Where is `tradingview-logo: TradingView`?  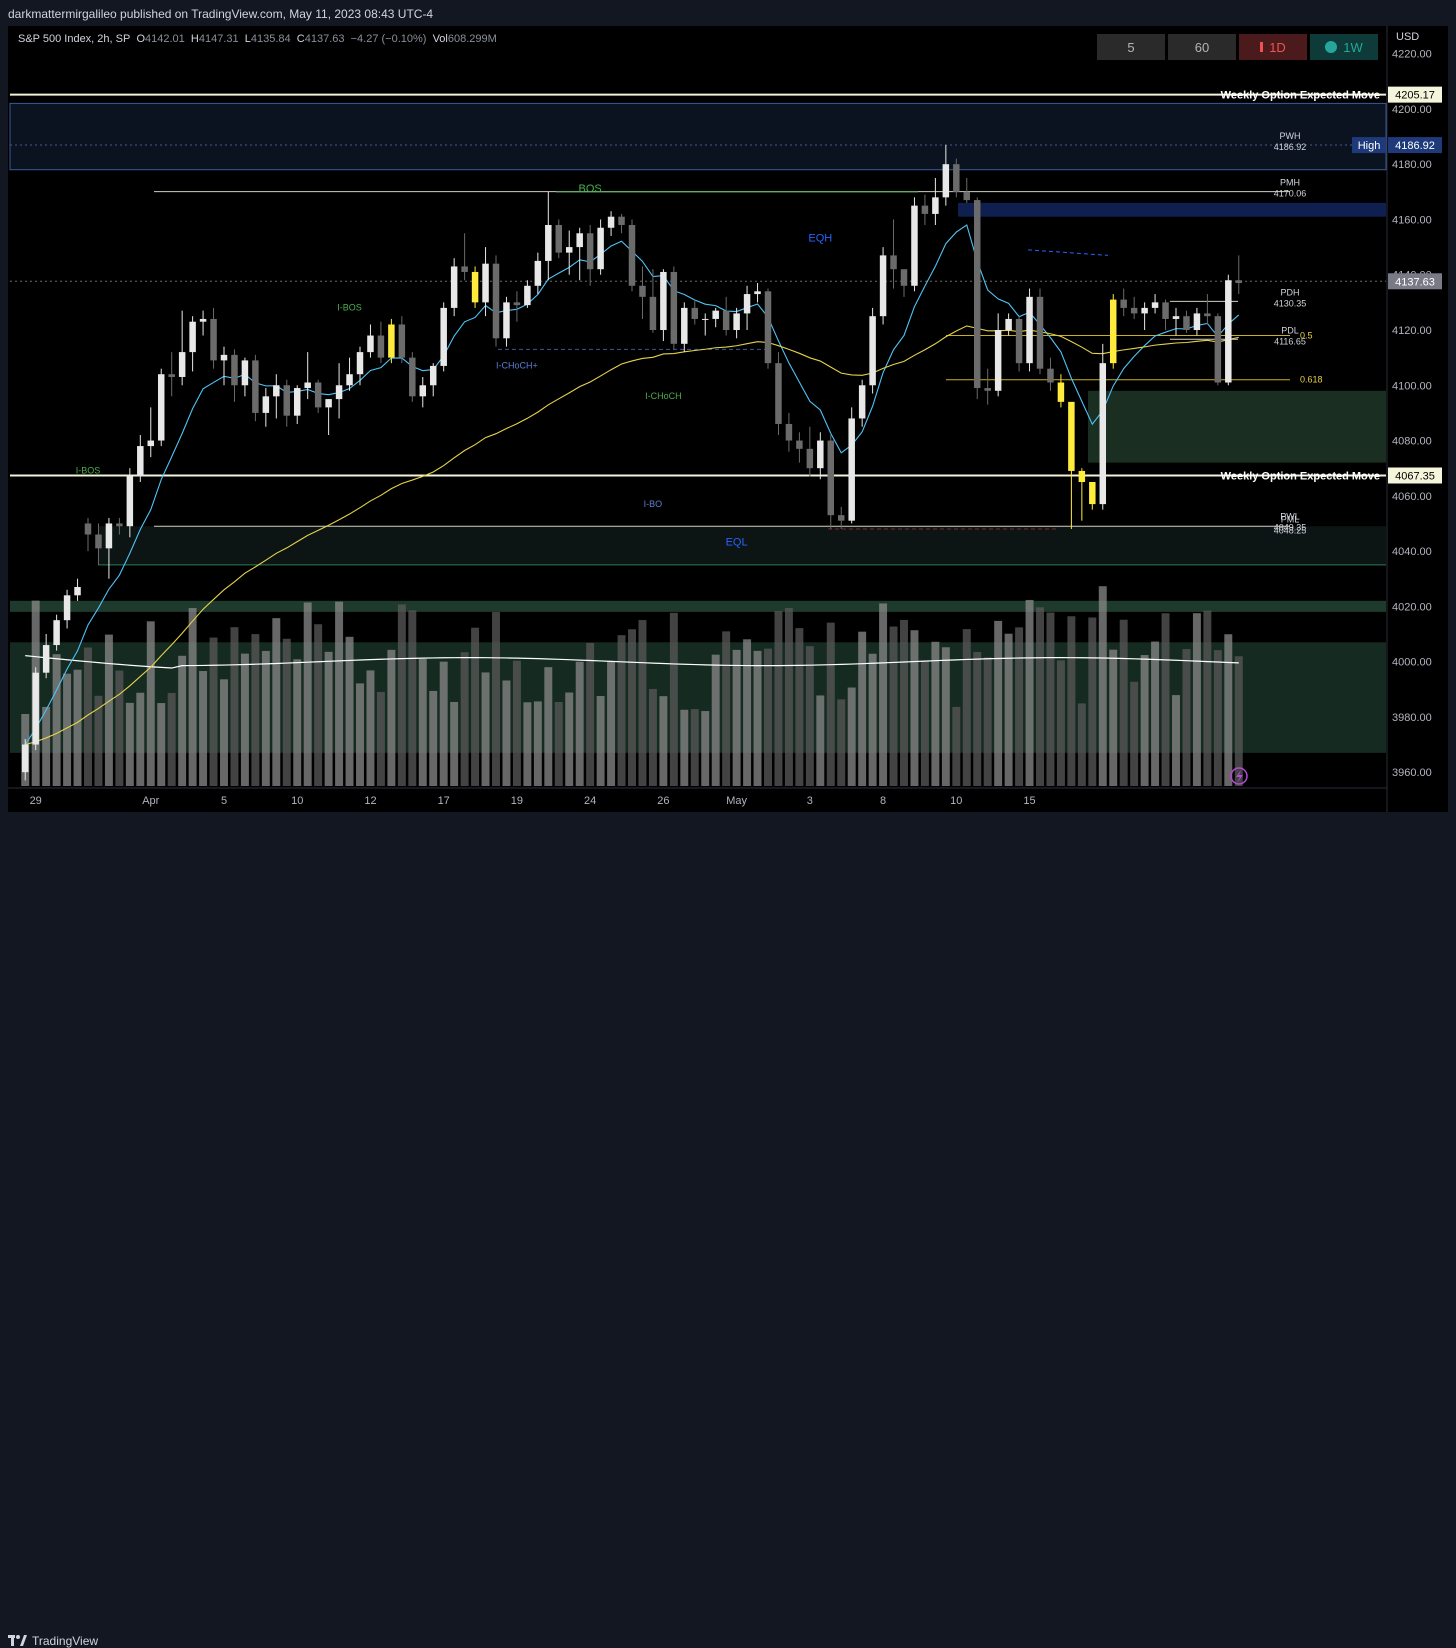 tradingview-logo: TradingView is located at coordinates (53, 1641).